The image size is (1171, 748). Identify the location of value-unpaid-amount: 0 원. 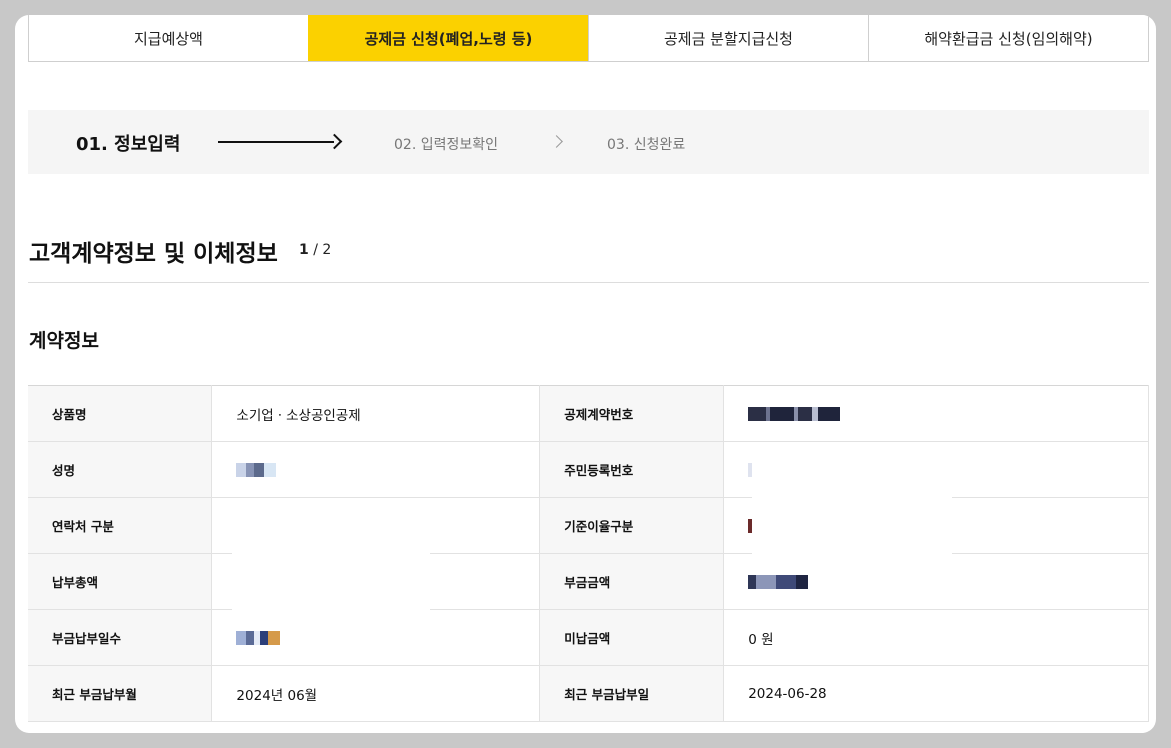
(936, 637).